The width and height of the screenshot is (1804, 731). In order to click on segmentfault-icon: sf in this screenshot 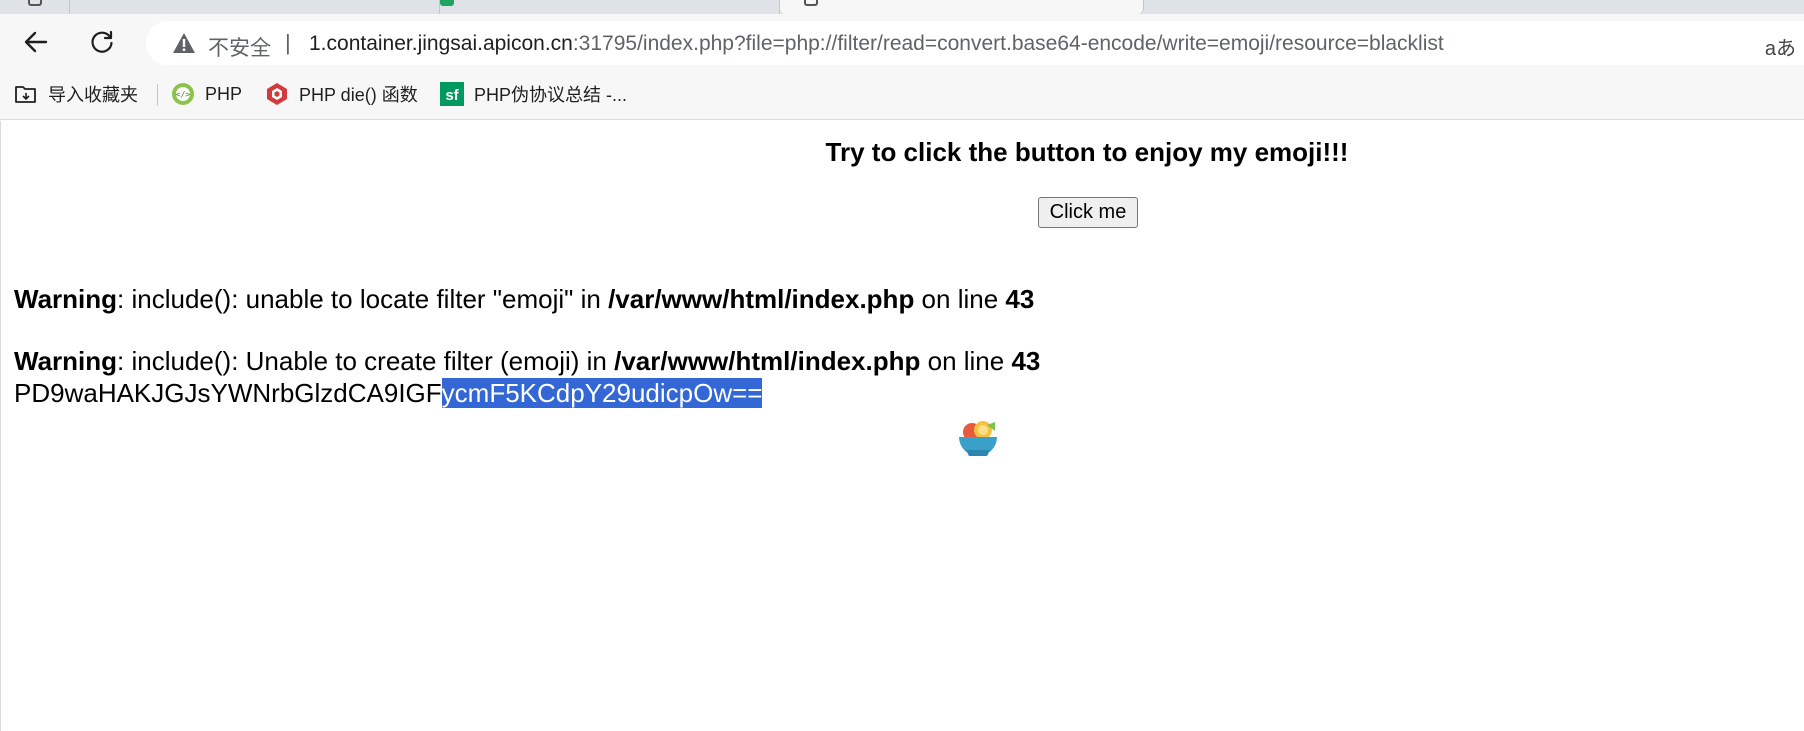, I will do `click(452, 94)`.